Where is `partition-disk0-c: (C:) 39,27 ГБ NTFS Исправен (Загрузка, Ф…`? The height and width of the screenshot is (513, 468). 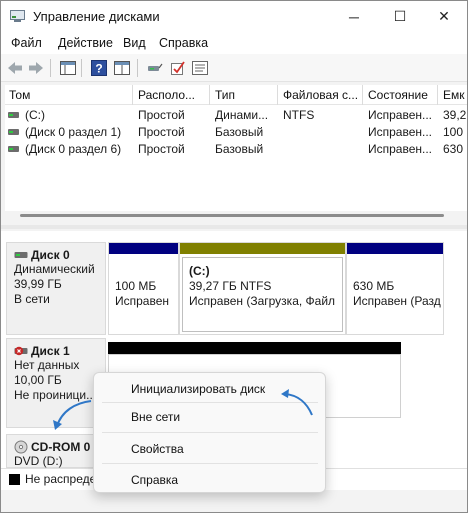 partition-disk0-c: (C:) 39,27 ГБ NTFS Исправен (Загрузка, Ф… is located at coordinates (262, 288).